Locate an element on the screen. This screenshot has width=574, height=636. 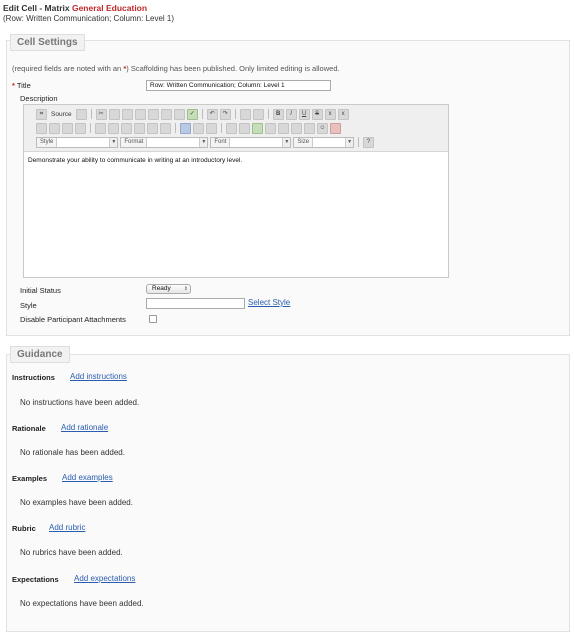
toolbar-row-1: ⌗ Source ✂ ✓ ↶ ↷ B I U S x x is located at coordinates (192, 114).